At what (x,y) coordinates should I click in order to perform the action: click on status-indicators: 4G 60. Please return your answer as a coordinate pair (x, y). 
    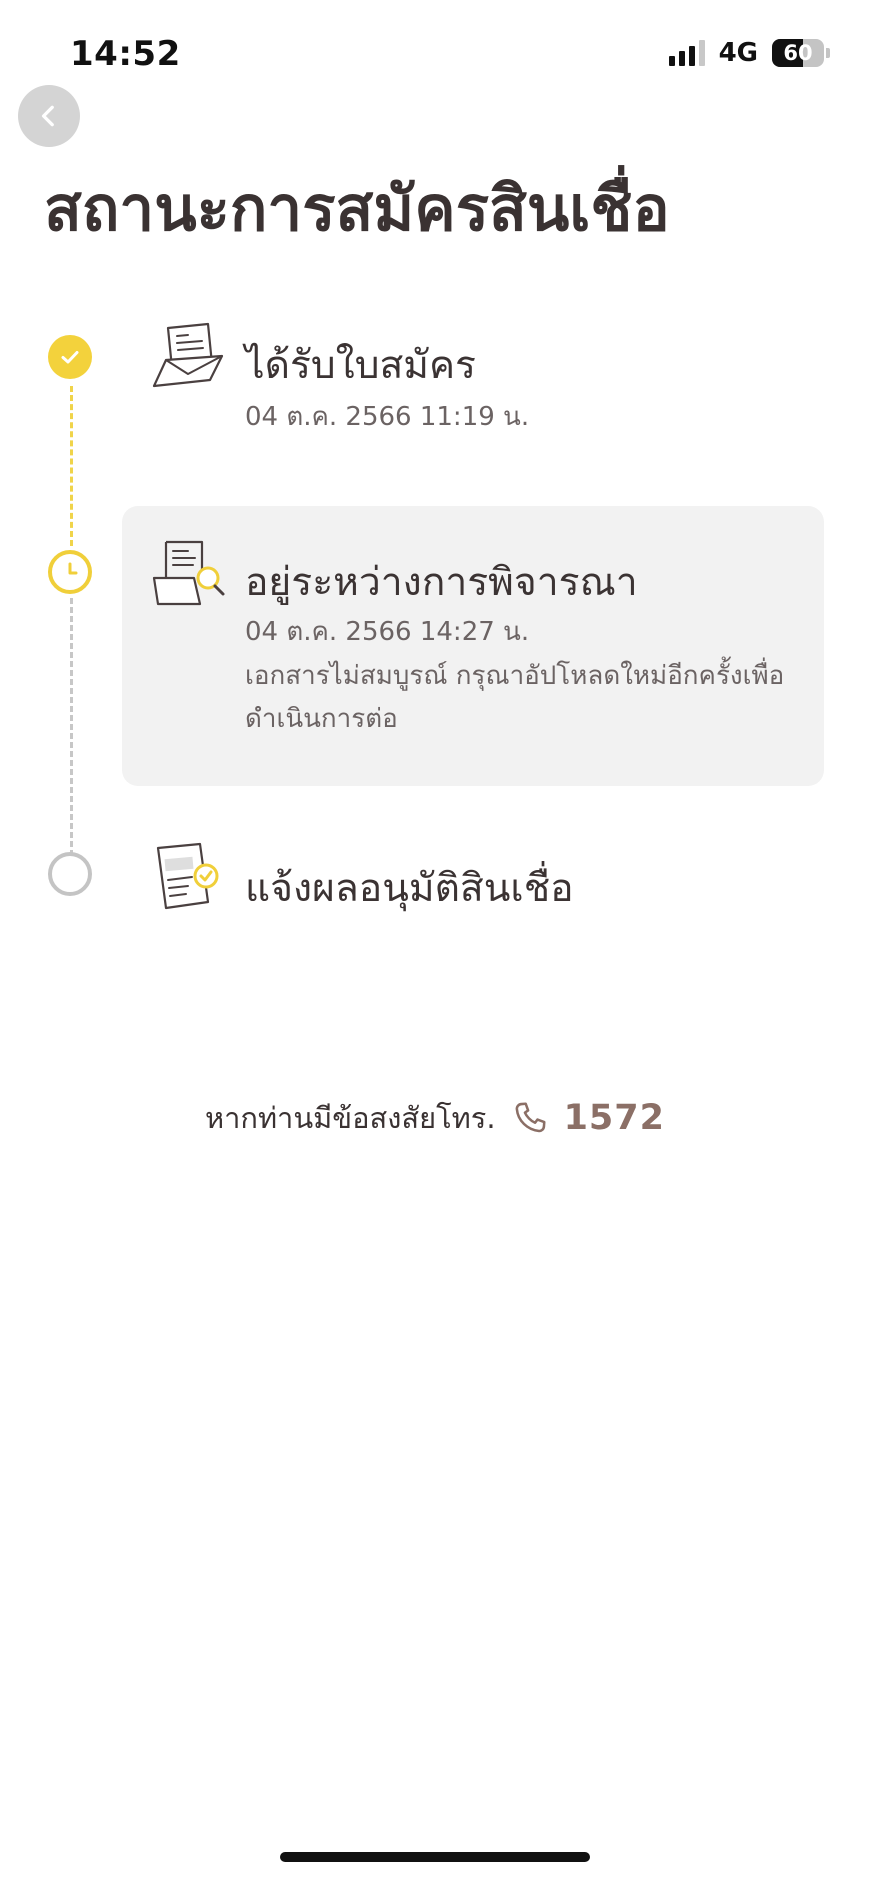
    Looking at the image, I should click on (749, 53).